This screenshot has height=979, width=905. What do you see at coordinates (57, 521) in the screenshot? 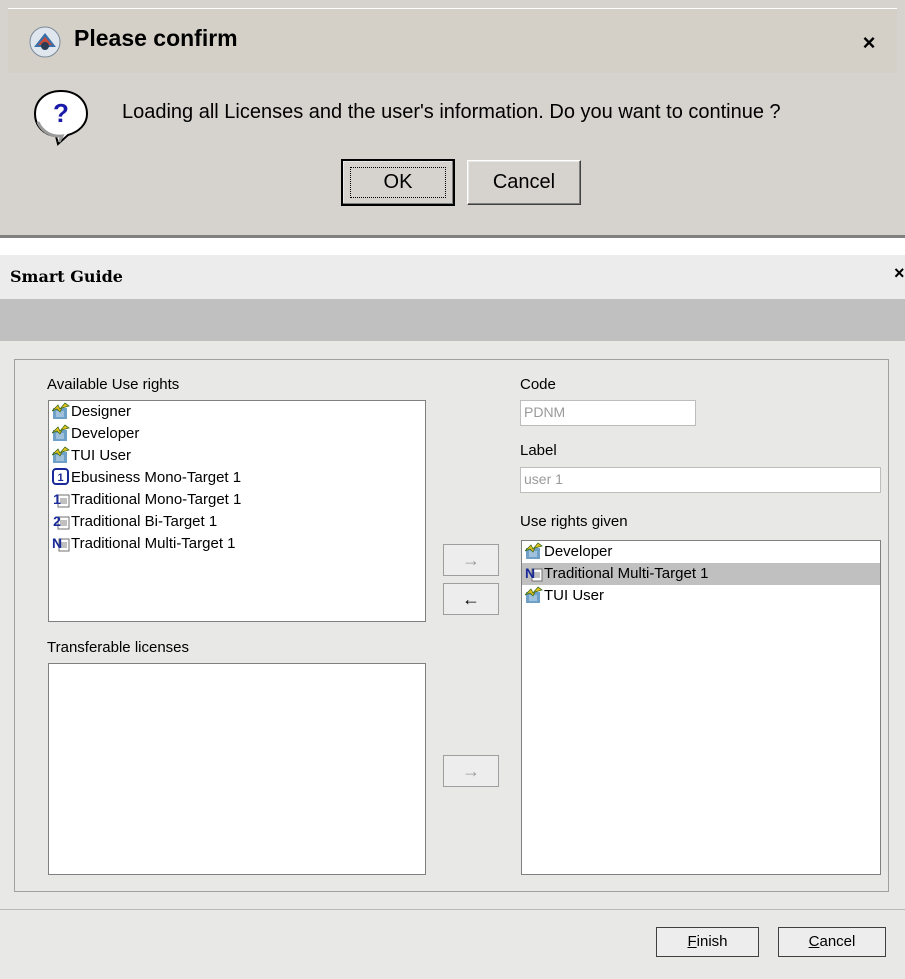
I see `svg-text: 2` at bounding box center [57, 521].